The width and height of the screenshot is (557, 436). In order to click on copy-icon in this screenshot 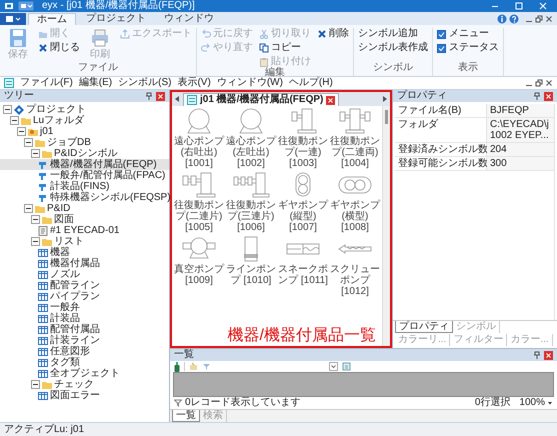, I will do `click(264, 48)`.